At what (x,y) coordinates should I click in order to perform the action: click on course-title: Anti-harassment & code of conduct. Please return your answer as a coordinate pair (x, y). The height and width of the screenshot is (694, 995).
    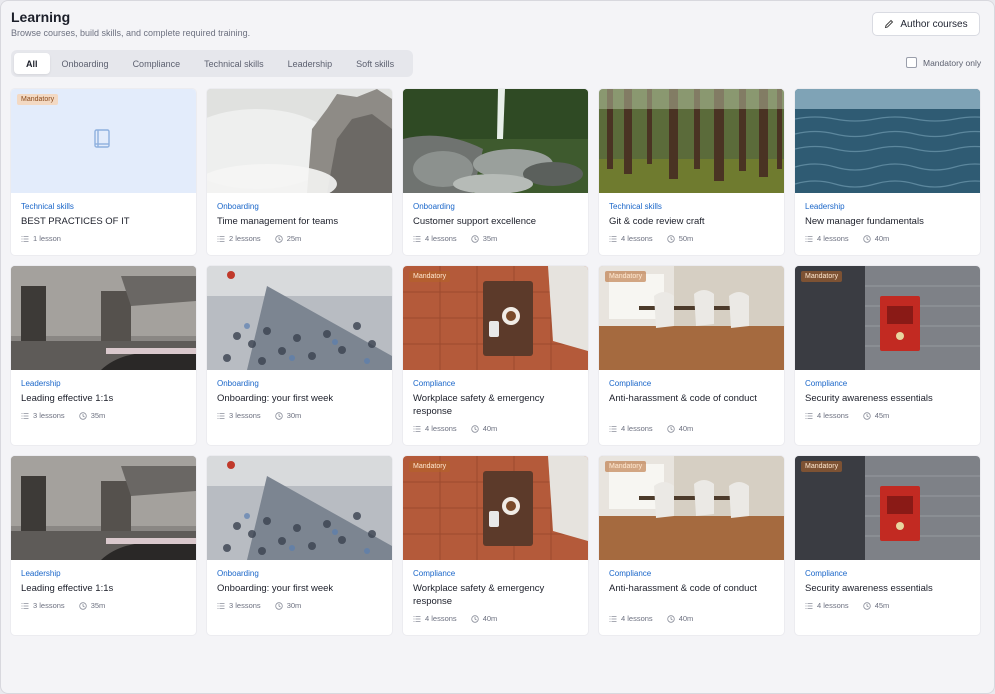
    Looking at the image, I should click on (683, 398).